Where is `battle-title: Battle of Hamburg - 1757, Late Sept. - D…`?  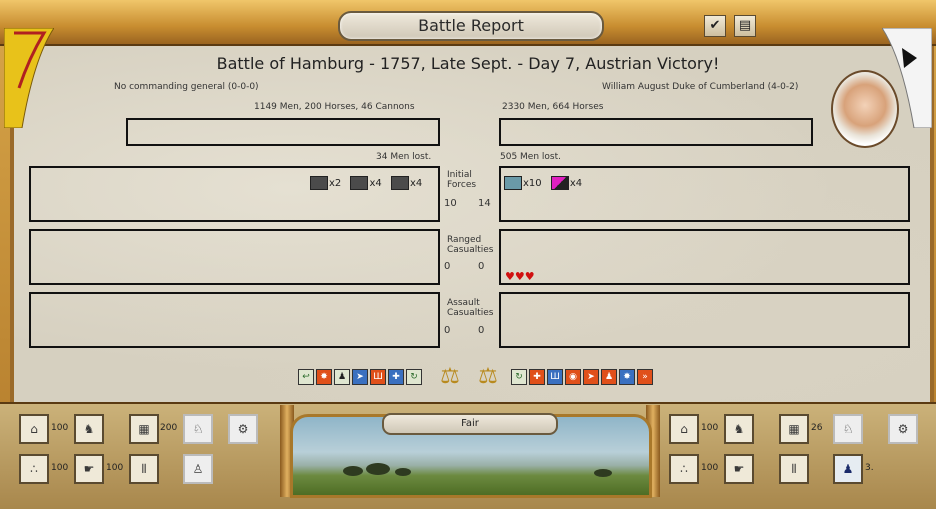 battle-title: Battle of Hamburg - 1757, Late Sept. - D… is located at coordinates (468, 63).